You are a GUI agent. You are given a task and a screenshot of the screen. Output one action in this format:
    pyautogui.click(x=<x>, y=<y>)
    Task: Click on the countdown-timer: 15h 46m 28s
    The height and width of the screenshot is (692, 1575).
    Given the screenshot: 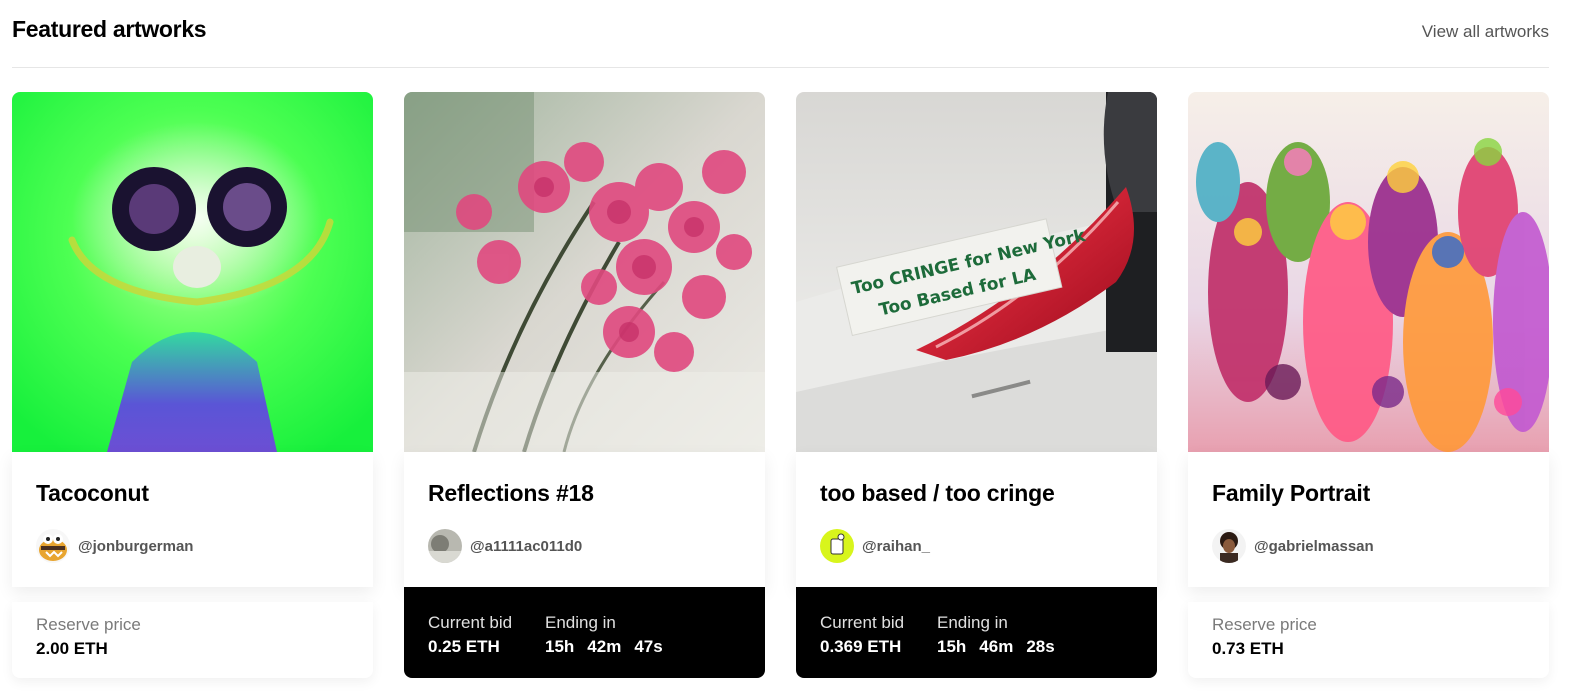 What is the action you would take?
    pyautogui.click(x=1002, y=647)
    